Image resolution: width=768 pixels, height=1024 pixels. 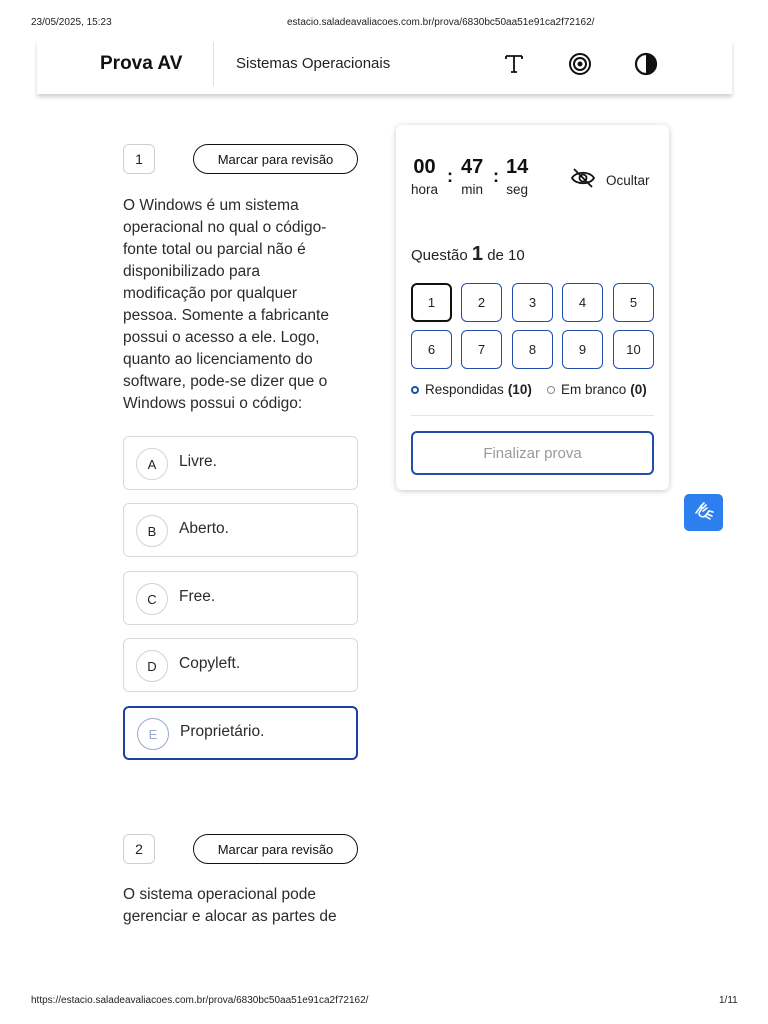 I want to click on nav-question-3: 3, so click(x=532, y=302).